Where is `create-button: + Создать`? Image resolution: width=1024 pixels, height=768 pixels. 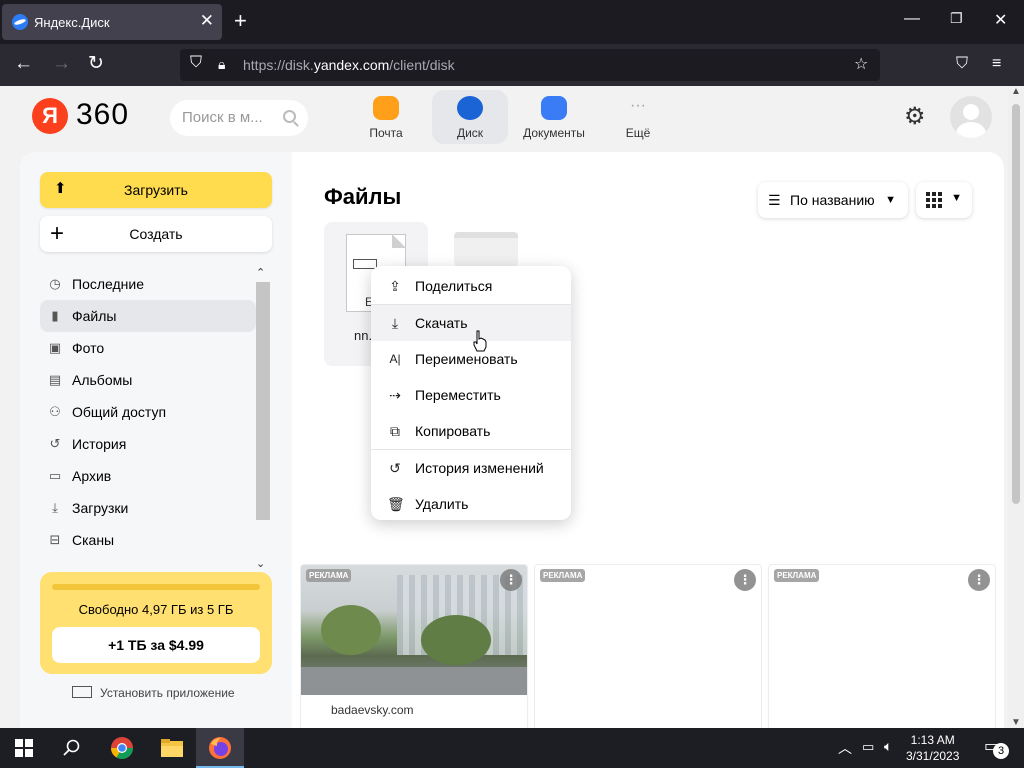 create-button: + Создать is located at coordinates (156, 234).